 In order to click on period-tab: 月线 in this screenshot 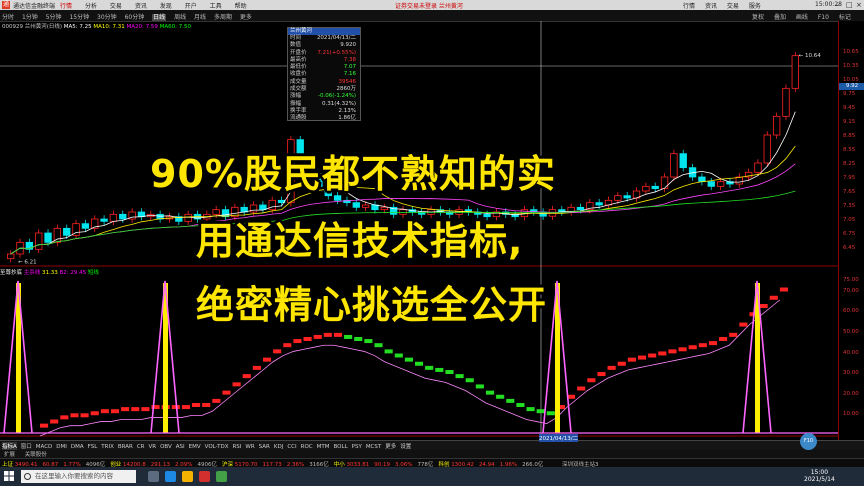, I will do `click(200, 17)`.